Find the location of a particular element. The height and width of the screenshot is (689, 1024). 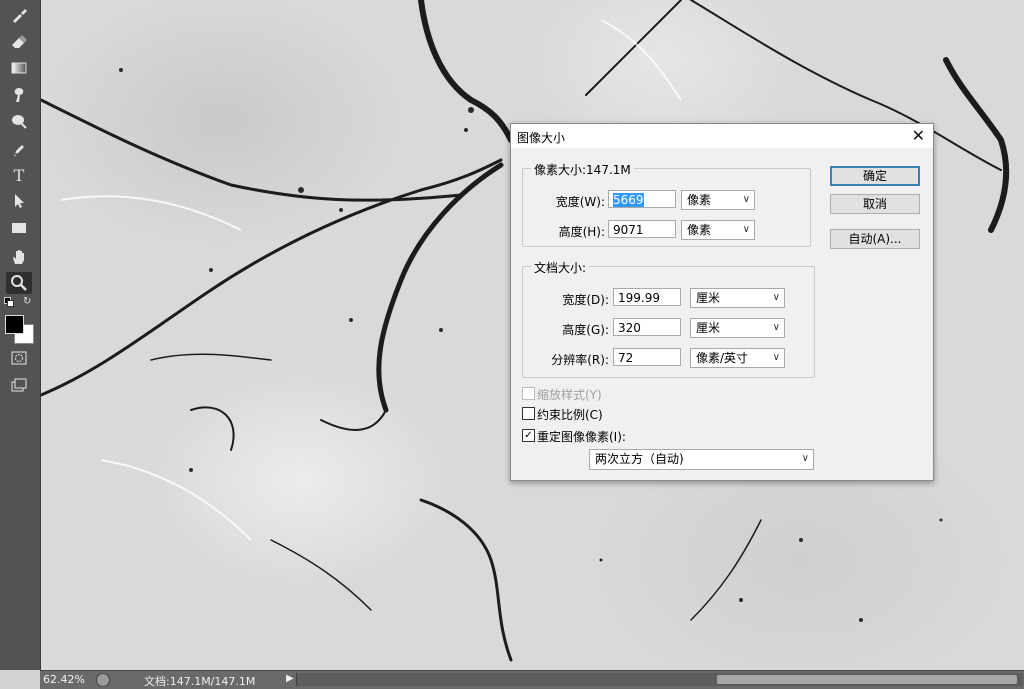

constrain-proportions-checkbox is located at coordinates (528, 413).